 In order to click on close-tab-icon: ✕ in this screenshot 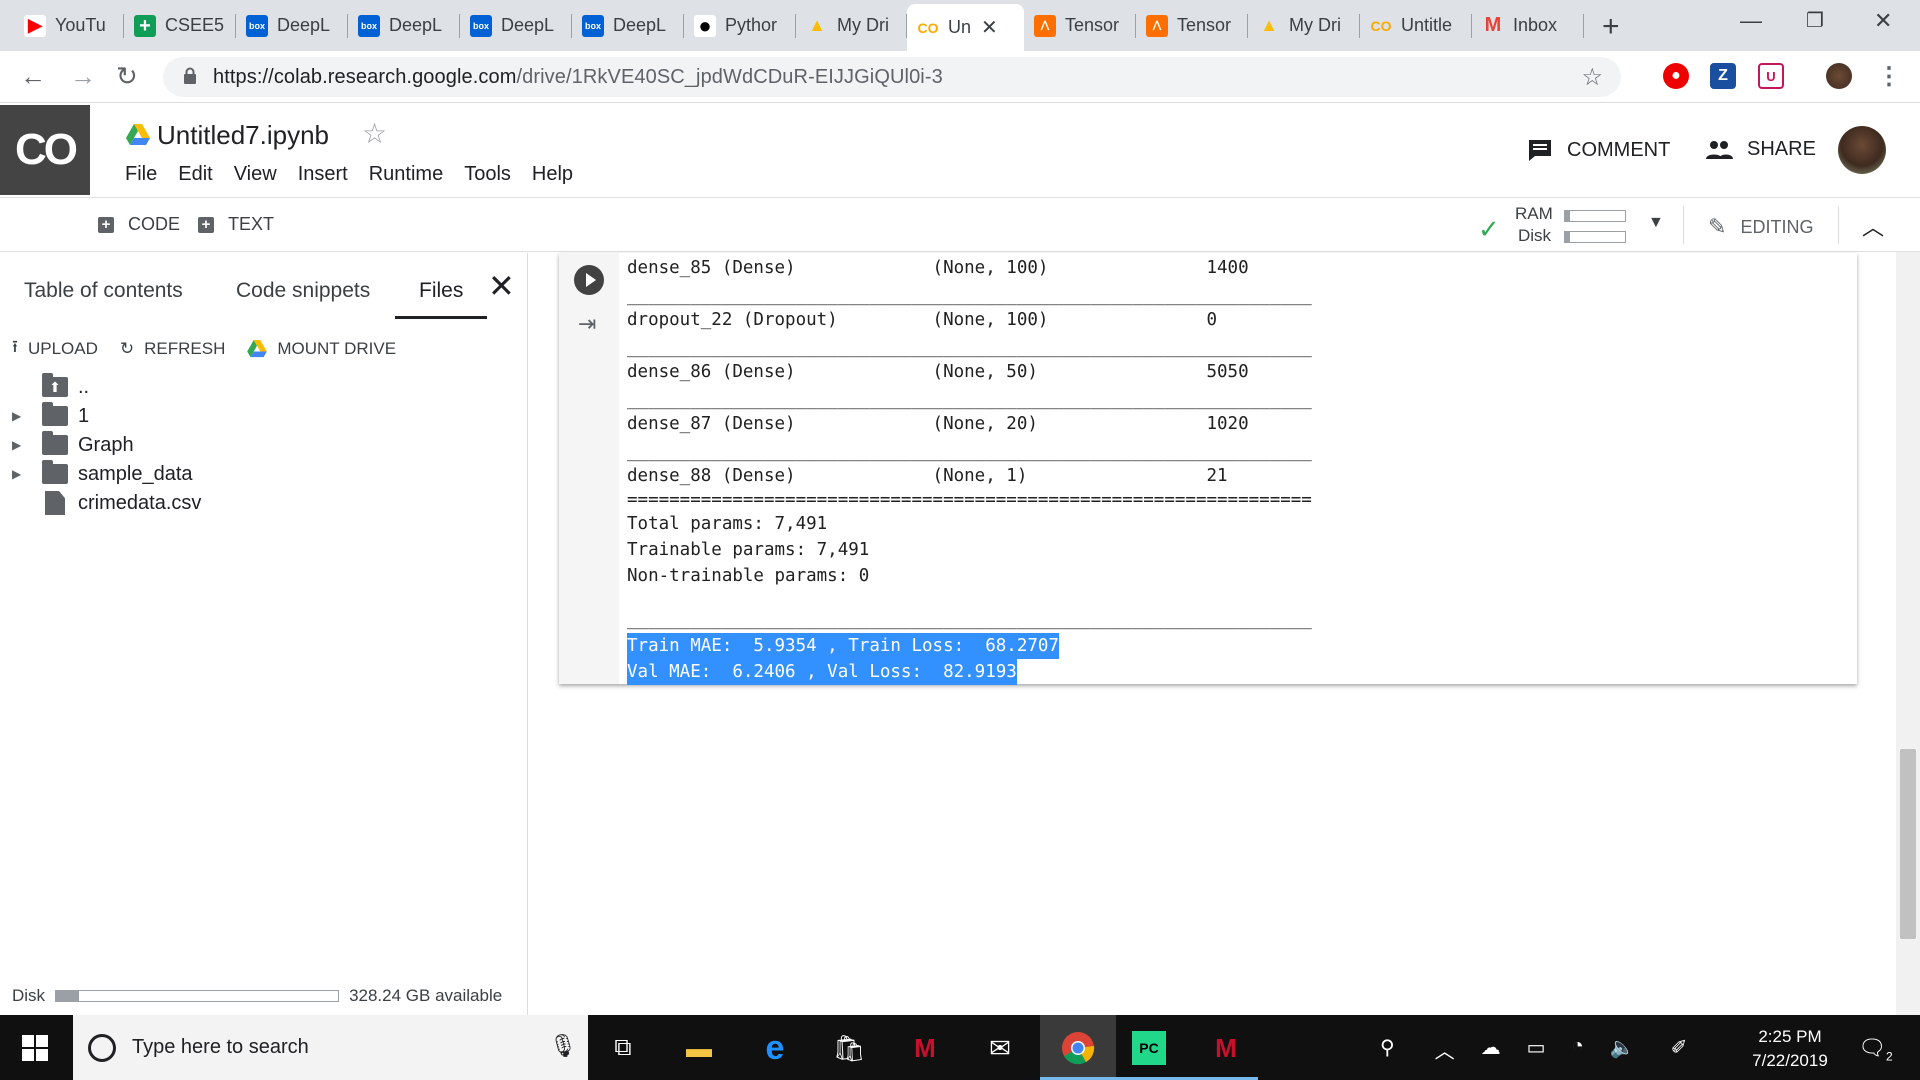, I will do `click(989, 27)`.